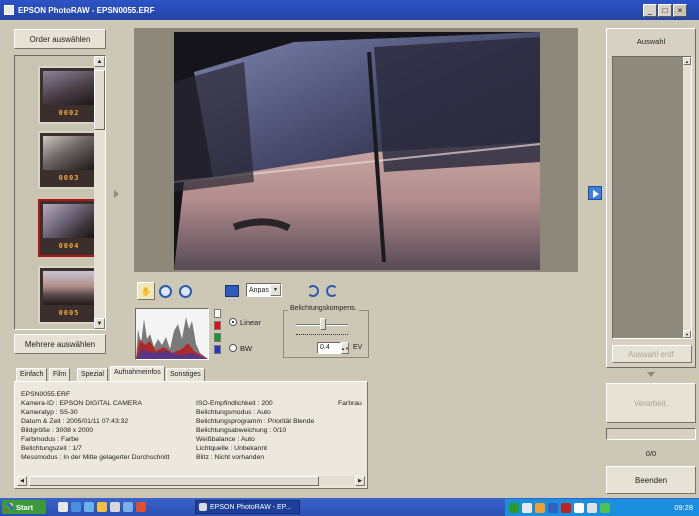 This screenshot has height=516, width=699. What do you see at coordinates (514, 507) in the screenshot?
I see `tray-network-icon` at bounding box center [514, 507].